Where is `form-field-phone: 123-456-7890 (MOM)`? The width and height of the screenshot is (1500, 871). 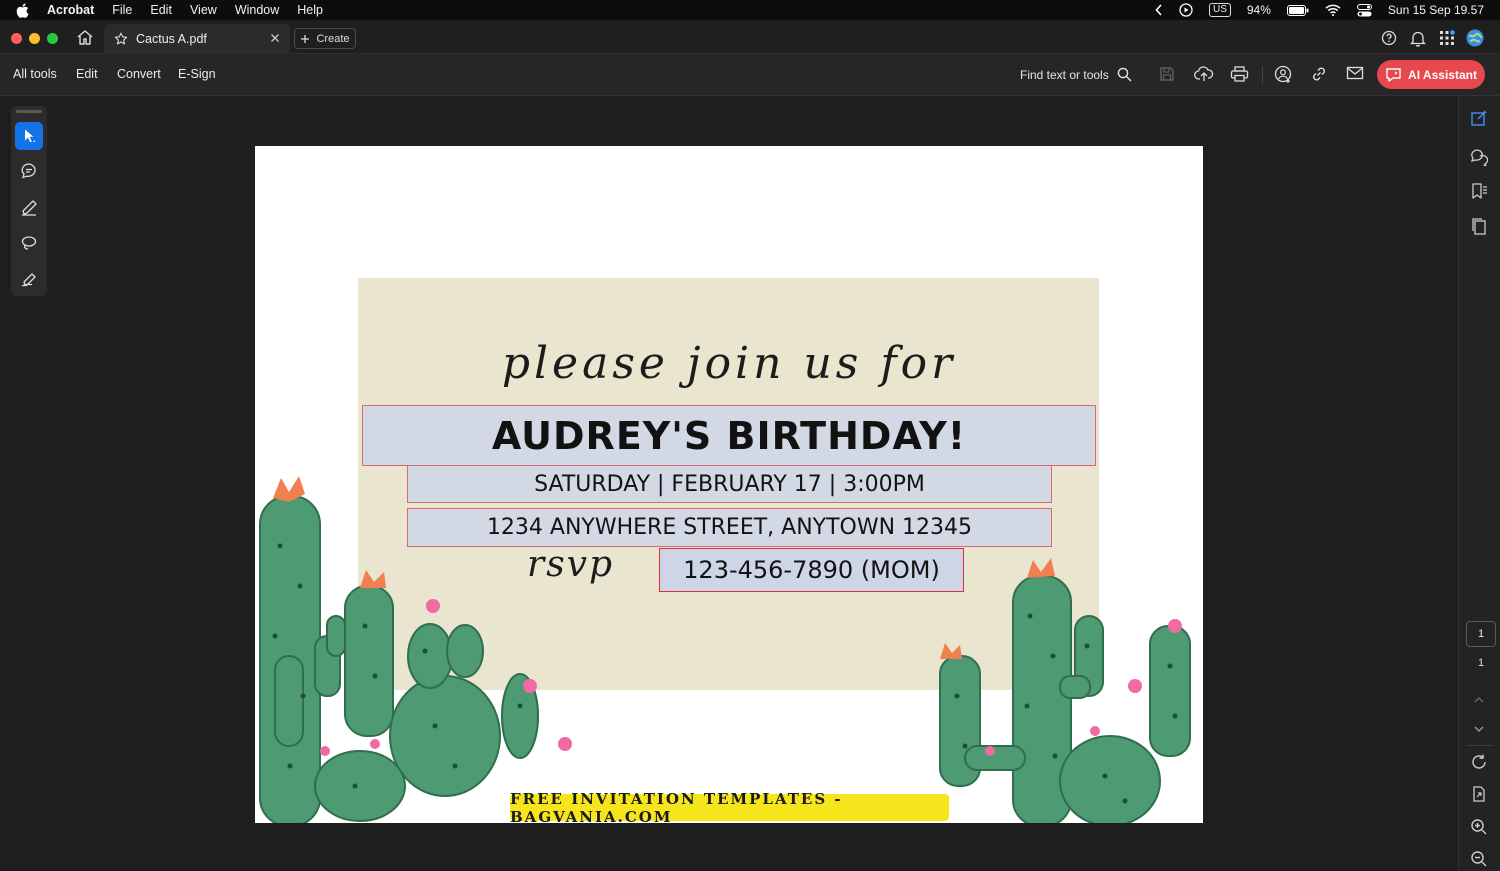 form-field-phone: 123-456-7890 (MOM) is located at coordinates (811, 570).